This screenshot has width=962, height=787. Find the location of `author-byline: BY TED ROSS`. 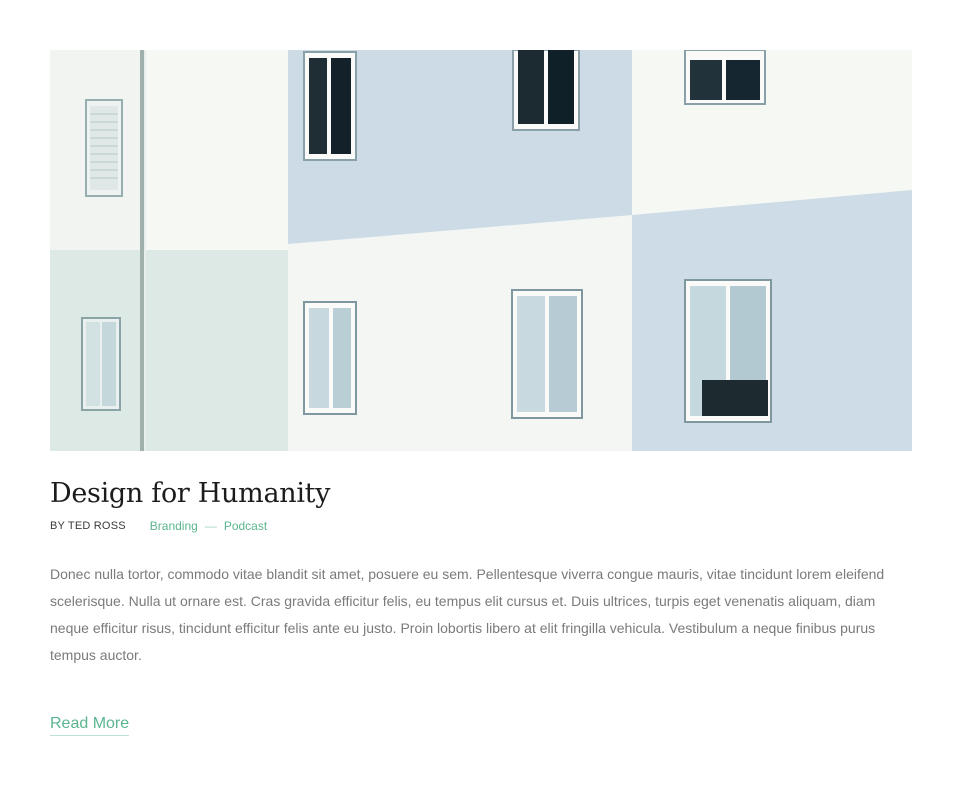

author-byline: BY TED ROSS is located at coordinates (88, 526).